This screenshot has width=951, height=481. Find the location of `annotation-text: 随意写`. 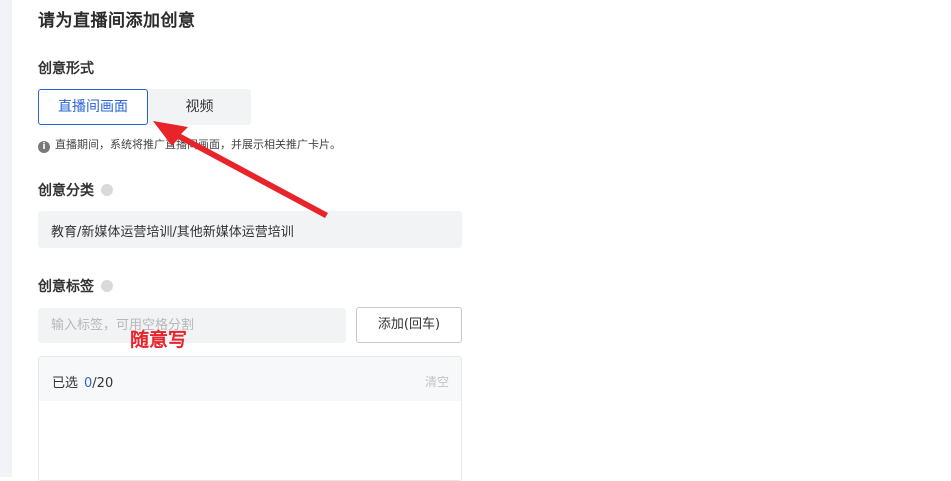

annotation-text: 随意写 is located at coordinates (159, 340).